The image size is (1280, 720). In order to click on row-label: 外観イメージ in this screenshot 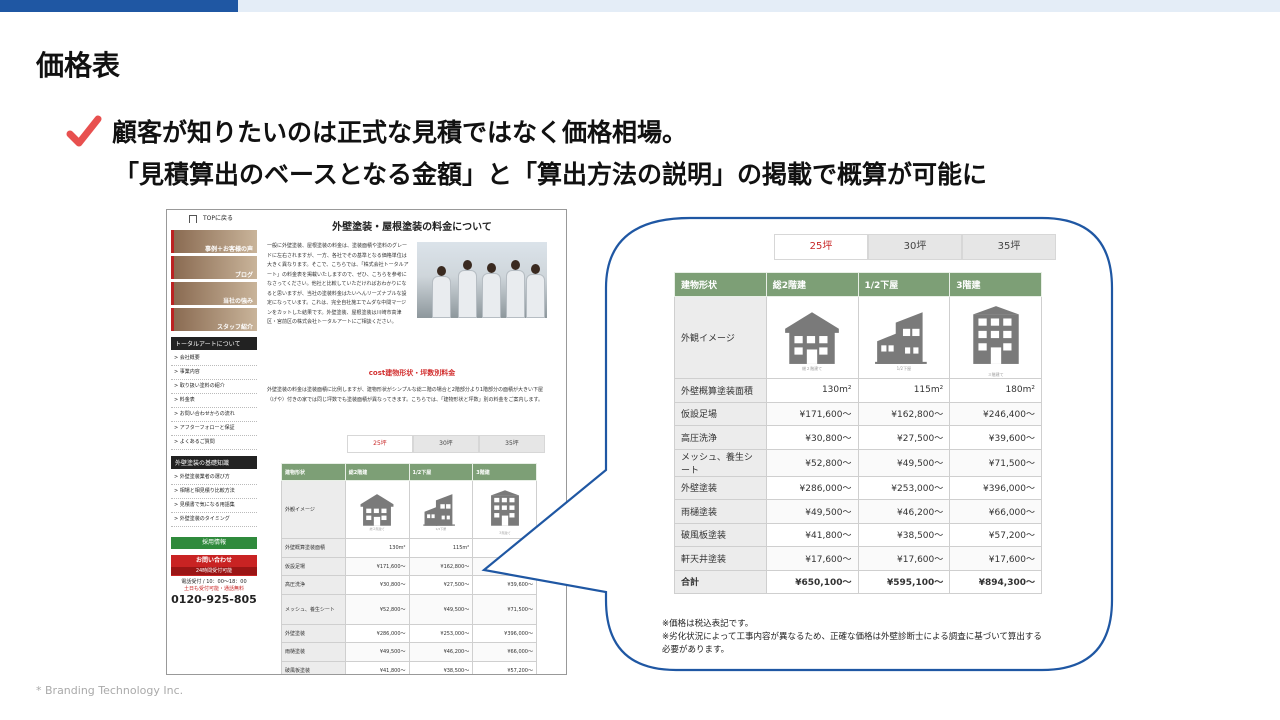, I will do `click(720, 337)`.